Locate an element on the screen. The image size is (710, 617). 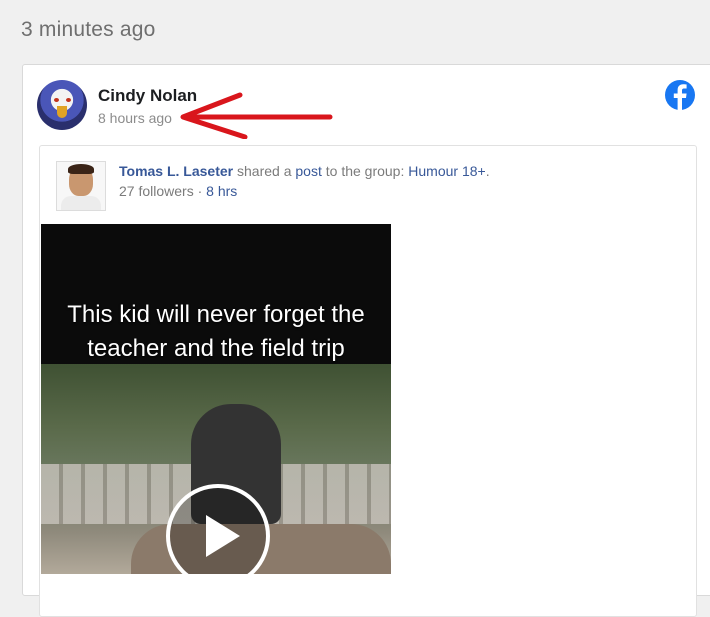
red-arrow-annotation is located at coordinates (256, 115).